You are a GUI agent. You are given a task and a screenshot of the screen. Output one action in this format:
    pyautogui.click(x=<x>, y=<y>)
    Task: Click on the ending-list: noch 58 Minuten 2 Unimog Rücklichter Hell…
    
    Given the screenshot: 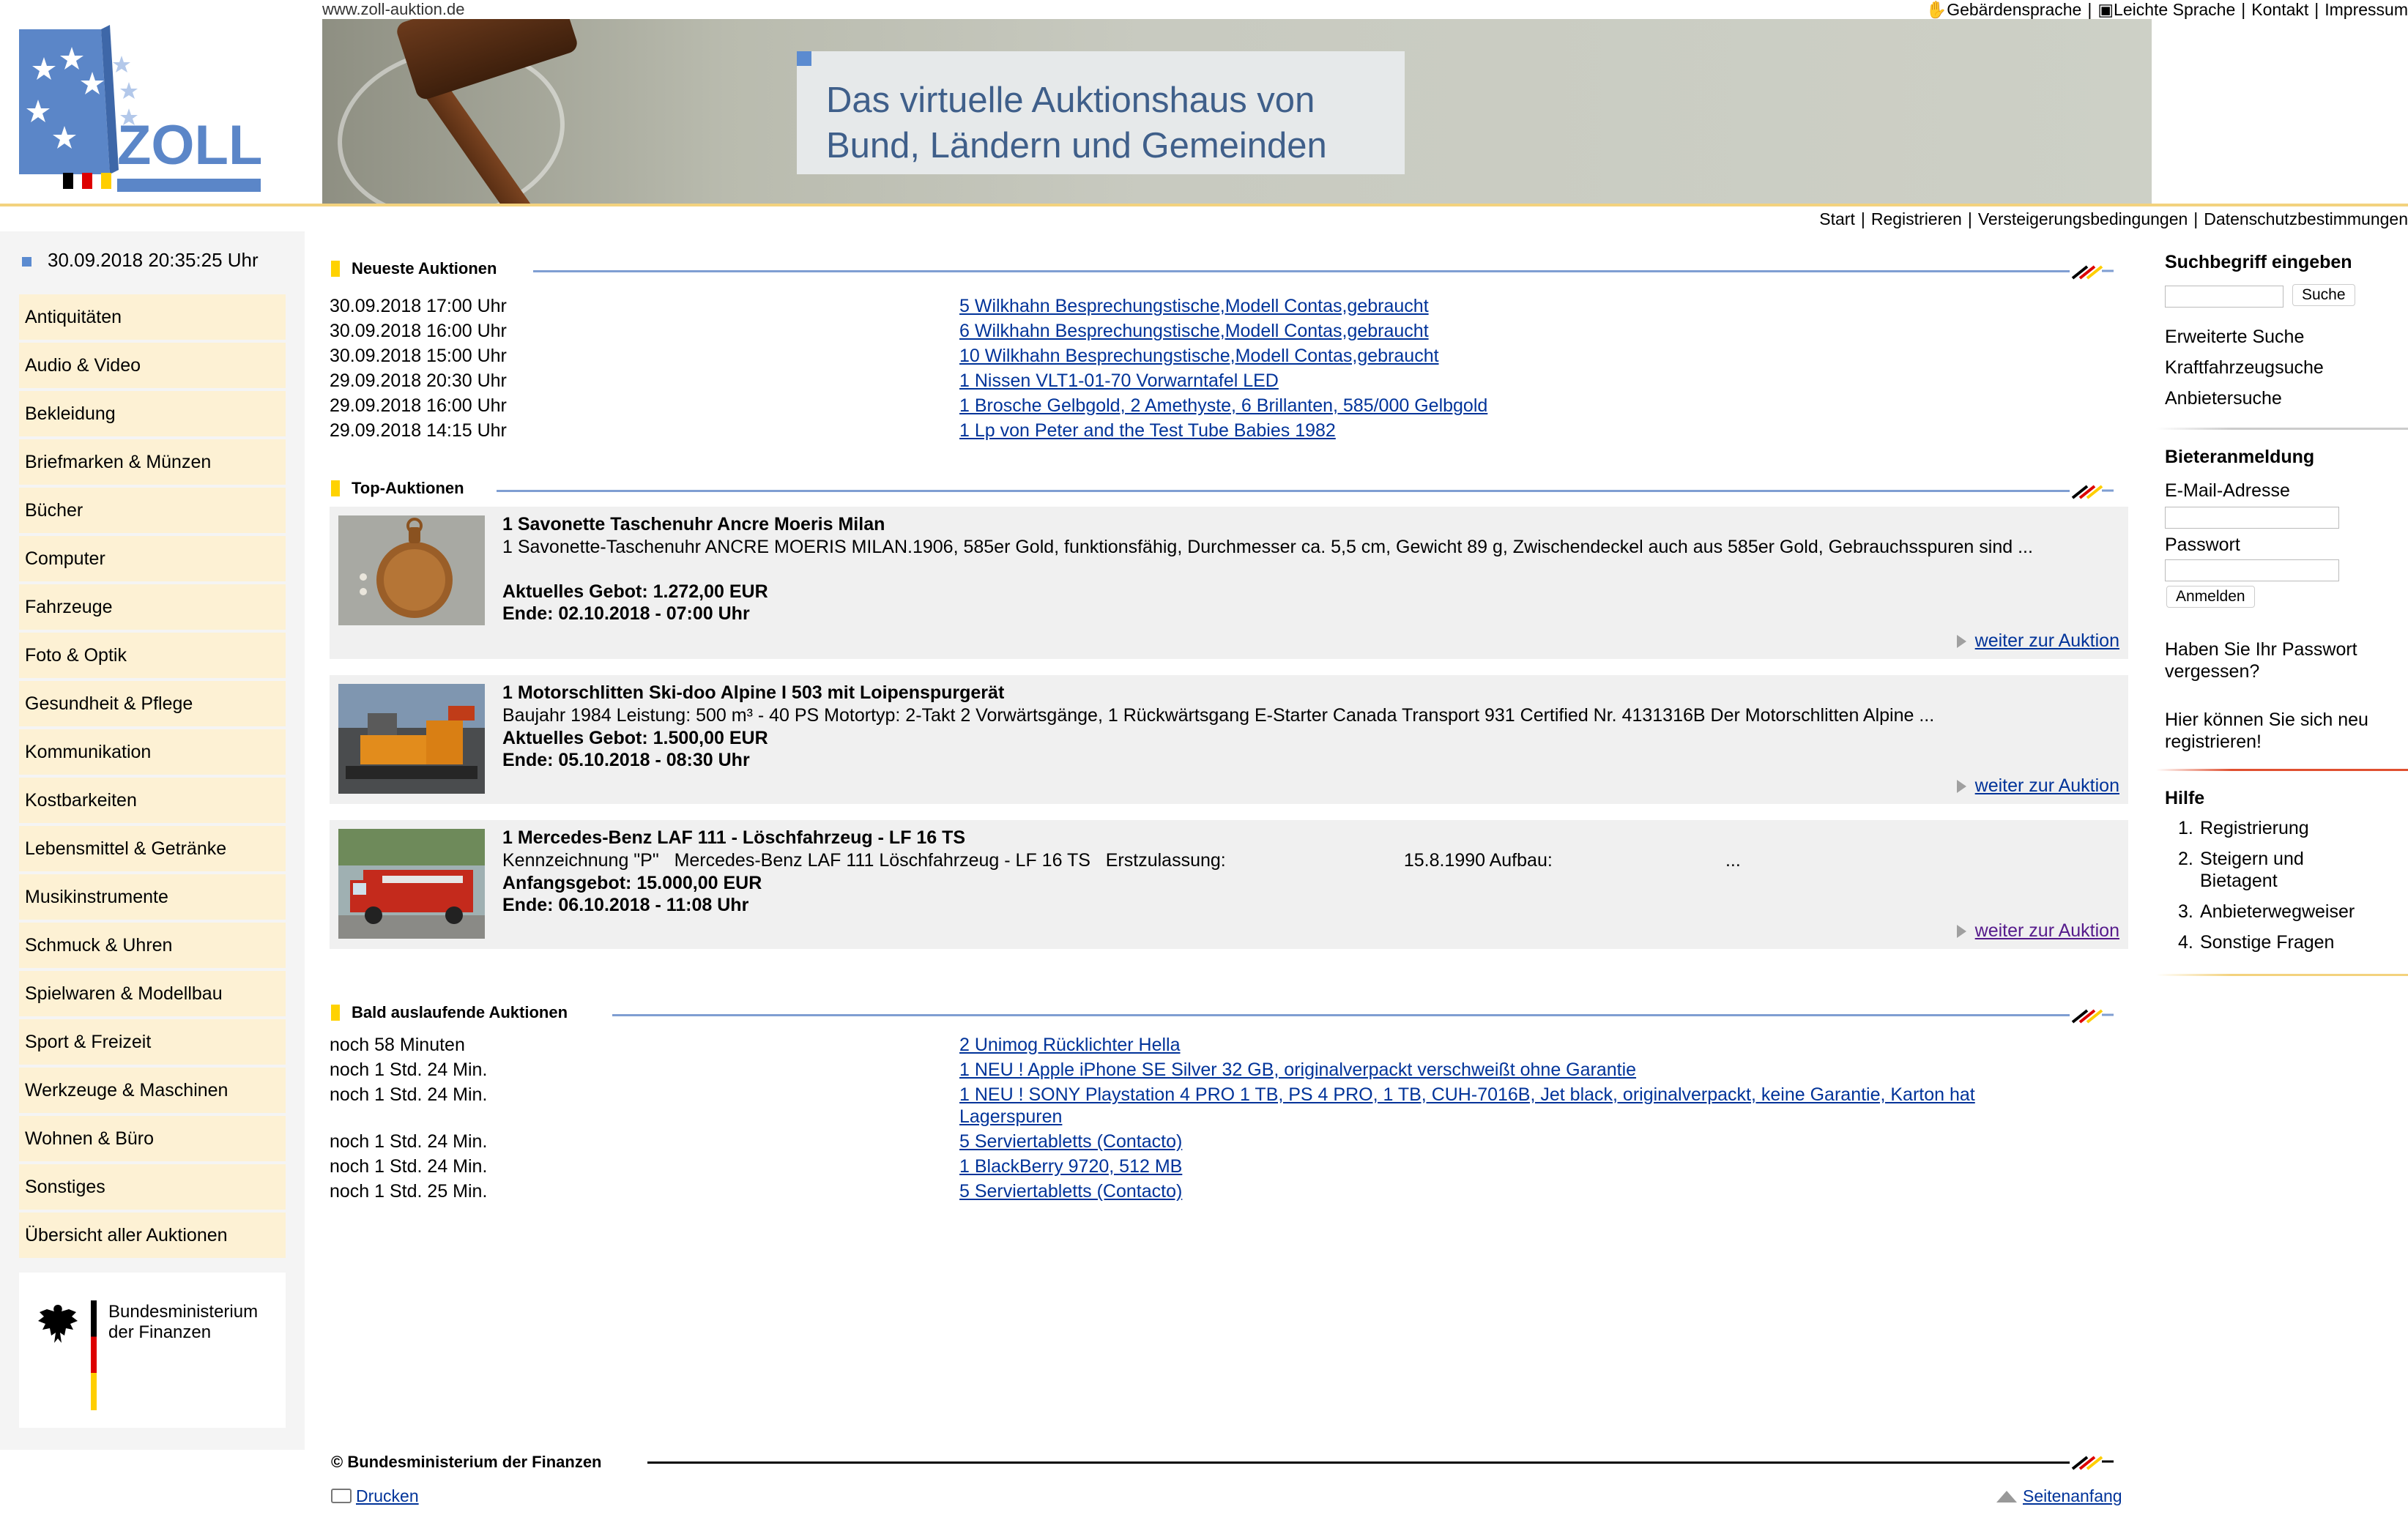 What is the action you would take?
    pyautogui.click(x=1227, y=1118)
    